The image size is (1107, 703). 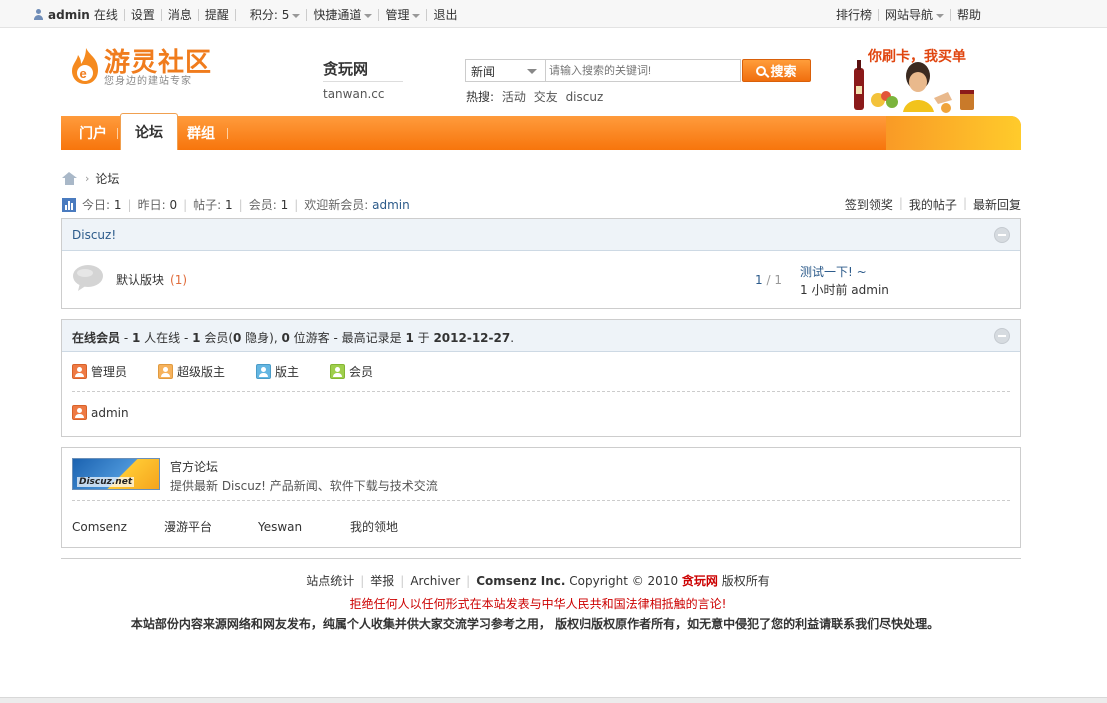 What do you see at coordinates (96, 338) in the screenshot?
I see `online-label: 在线会员` at bounding box center [96, 338].